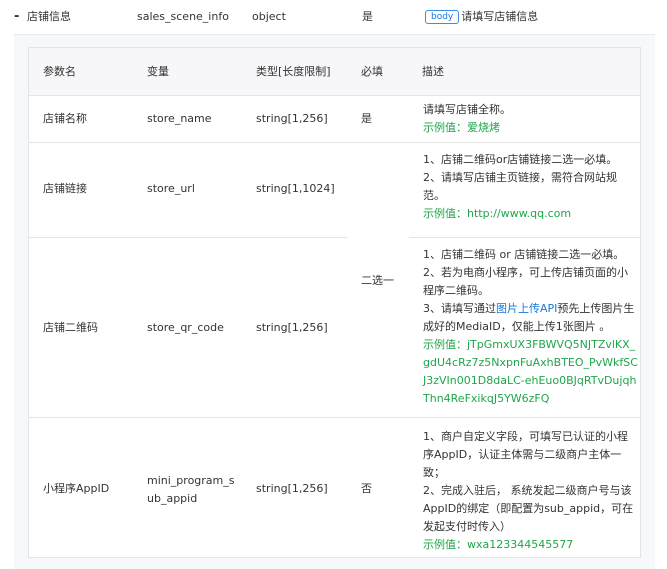 Image resolution: width=667 pixels, height=569 pixels. I want to click on row-description: 请填写店铺全称。 示例值：爱烧烤, so click(530, 119).